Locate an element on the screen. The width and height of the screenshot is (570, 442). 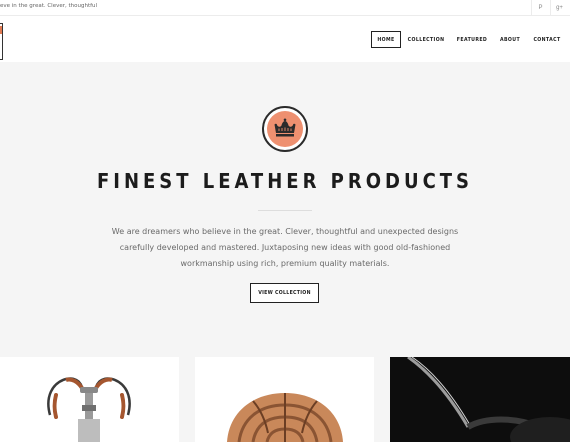
pinterest-icon: P is located at coordinates (540, 8).